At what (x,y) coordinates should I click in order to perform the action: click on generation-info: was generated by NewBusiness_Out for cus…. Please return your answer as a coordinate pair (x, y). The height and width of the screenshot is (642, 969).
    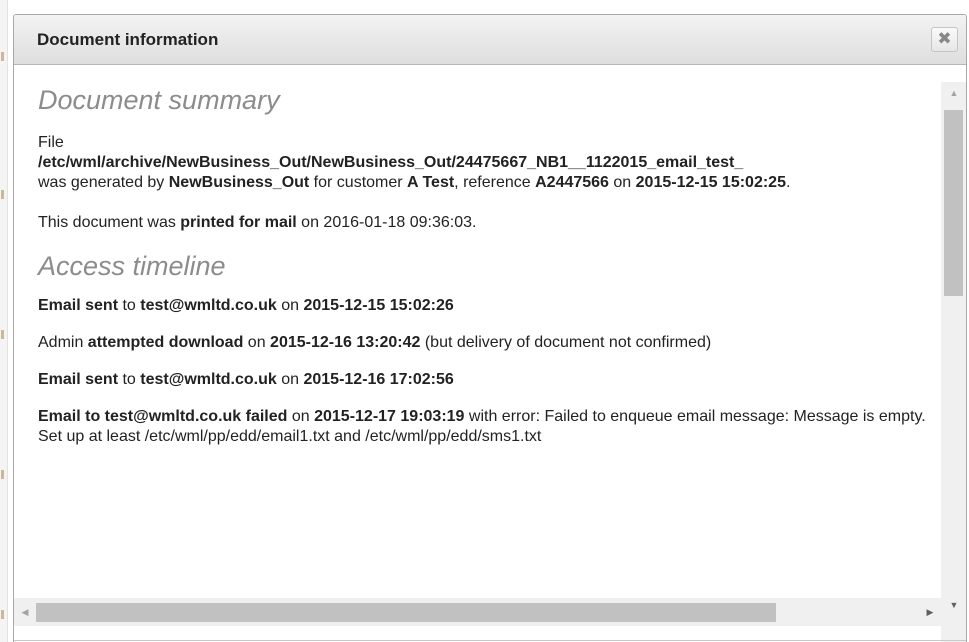
    Looking at the image, I should click on (489, 183).